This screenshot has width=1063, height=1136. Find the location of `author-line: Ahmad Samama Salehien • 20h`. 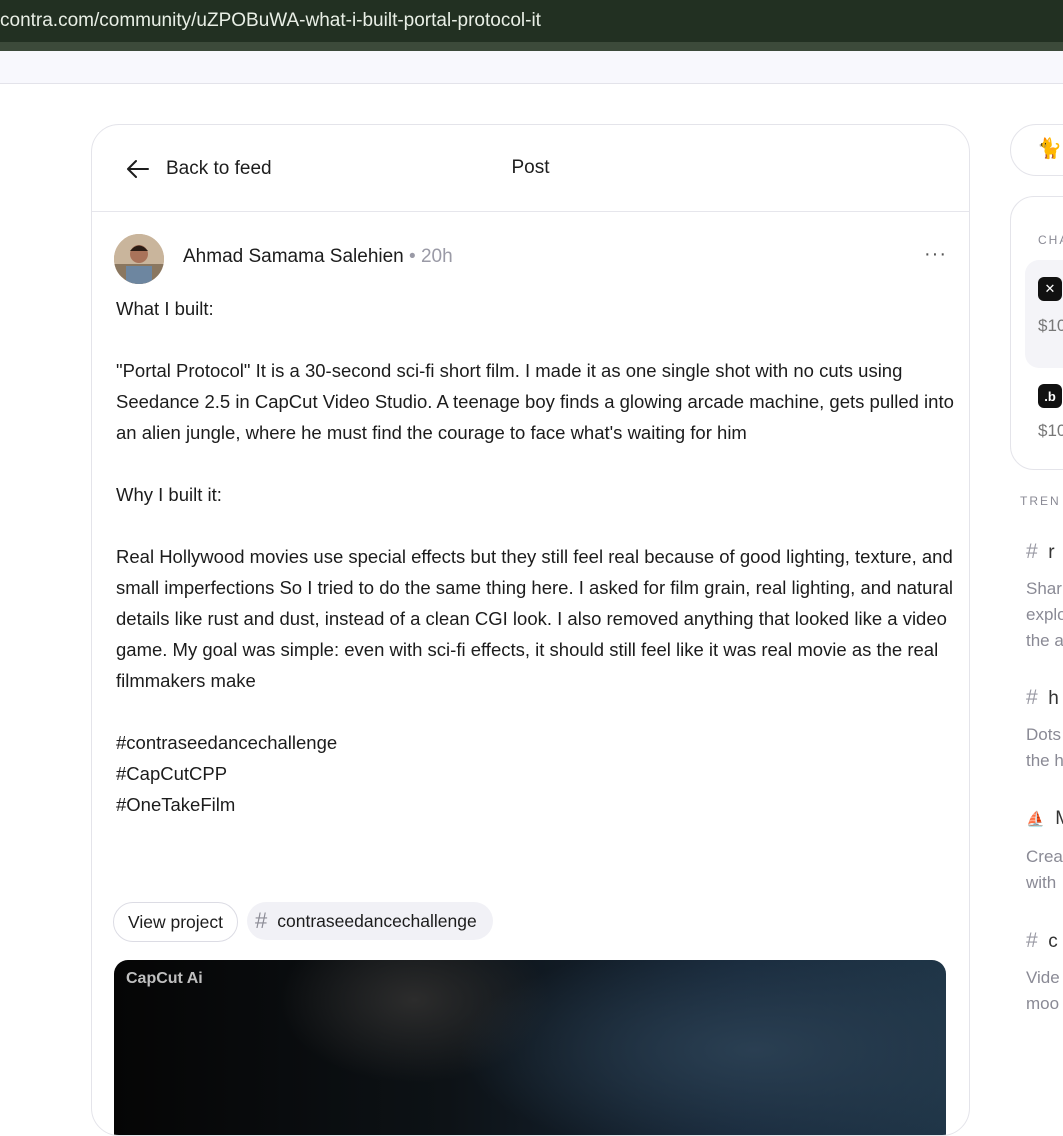

author-line: Ahmad Samama Salehien • 20h is located at coordinates (318, 257).